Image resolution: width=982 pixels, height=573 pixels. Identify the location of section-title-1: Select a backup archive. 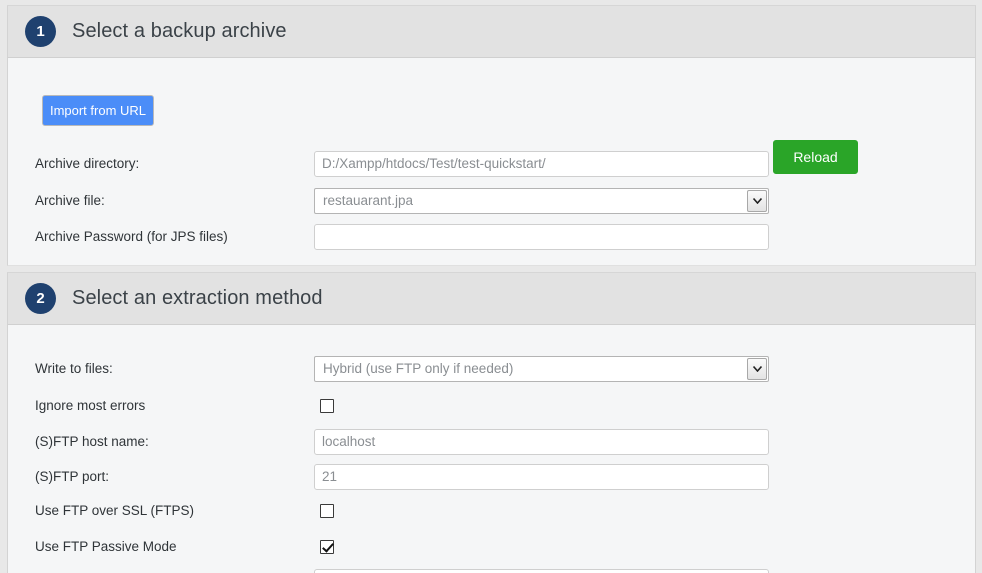
(179, 31).